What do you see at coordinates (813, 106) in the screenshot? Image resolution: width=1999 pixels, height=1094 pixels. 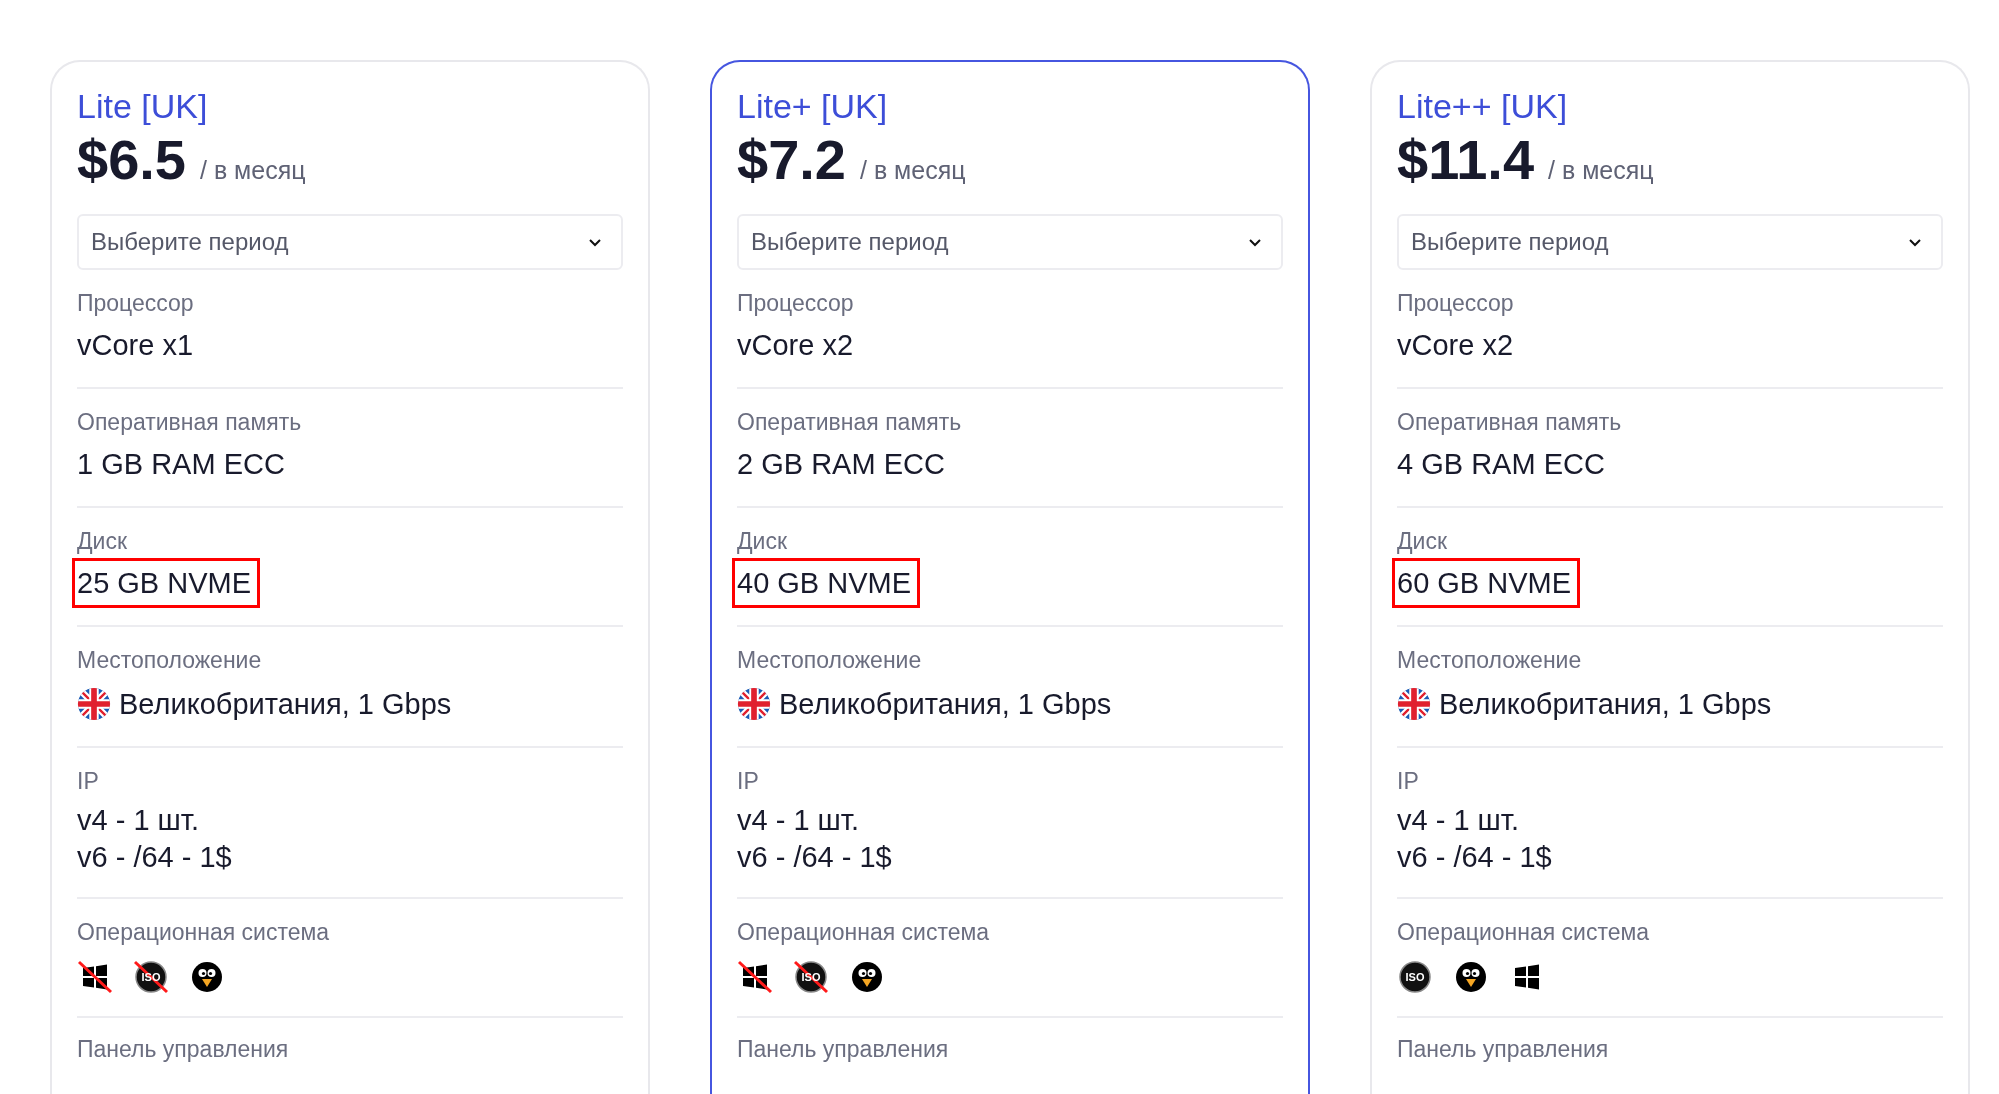 I see `plan-title: Lite+ [UK]` at bounding box center [813, 106].